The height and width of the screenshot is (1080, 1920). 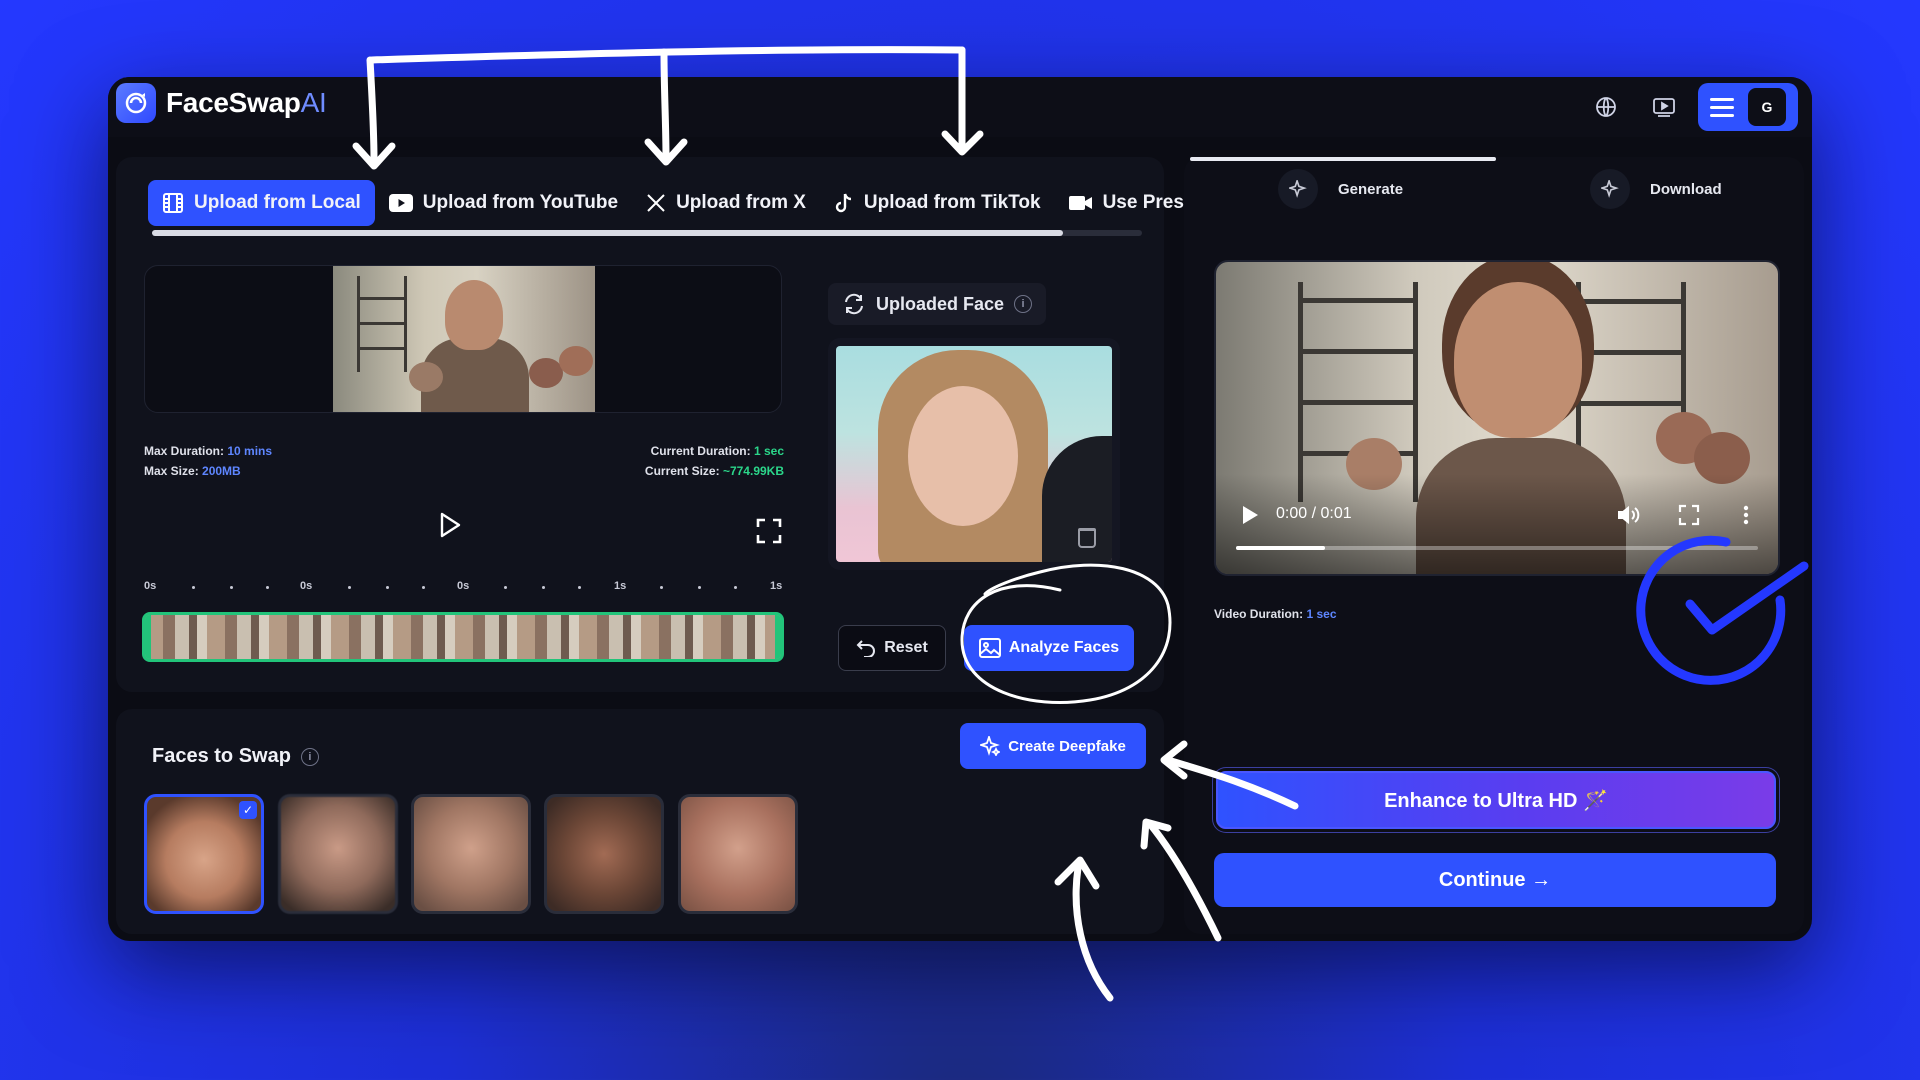 I want to click on youtube-icon, so click(x=400, y=203).